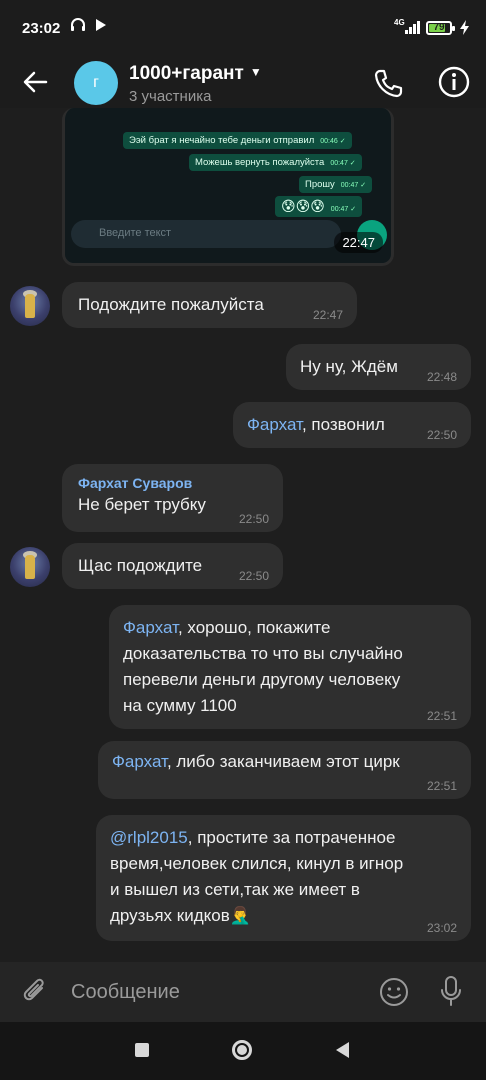 The height and width of the screenshot is (1080, 486). What do you see at coordinates (464, 29) in the screenshot?
I see `charging-icon` at bounding box center [464, 29].